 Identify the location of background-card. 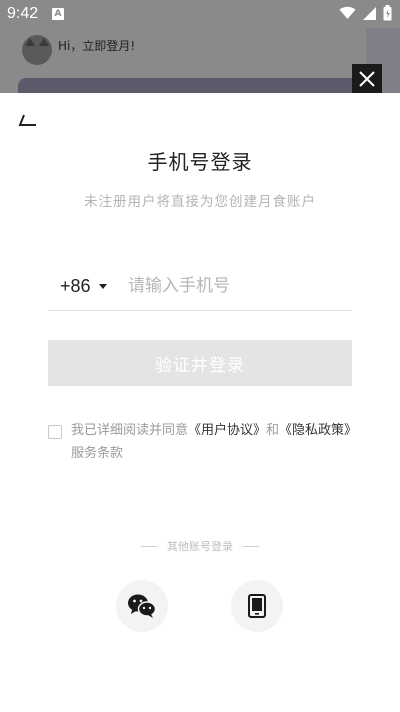
(199, 85).